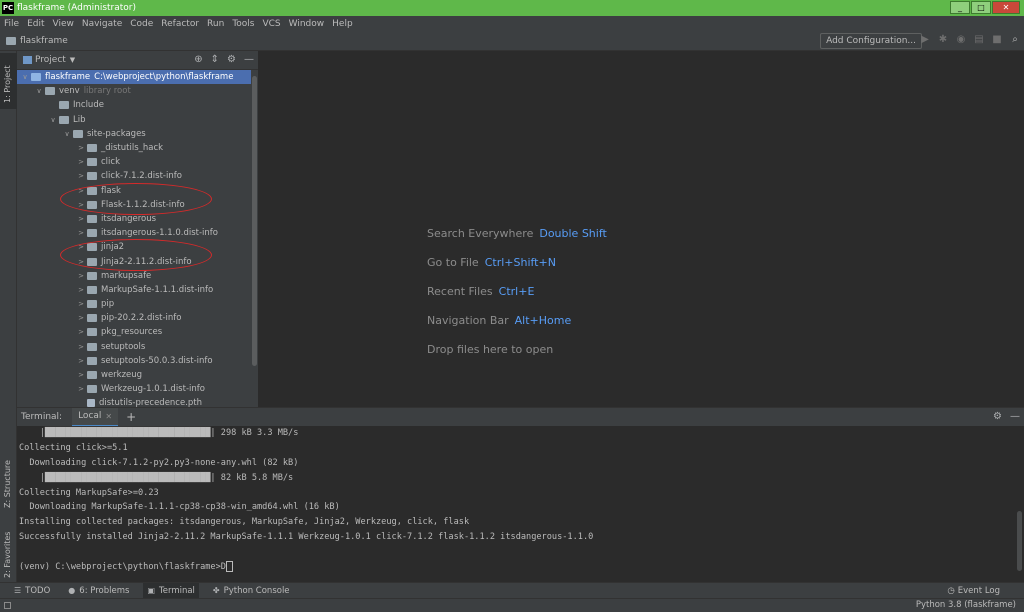 This screenshot has height=612, width=1024. I want to click on terminal-tab-label: Terminal, so click(177, 590).